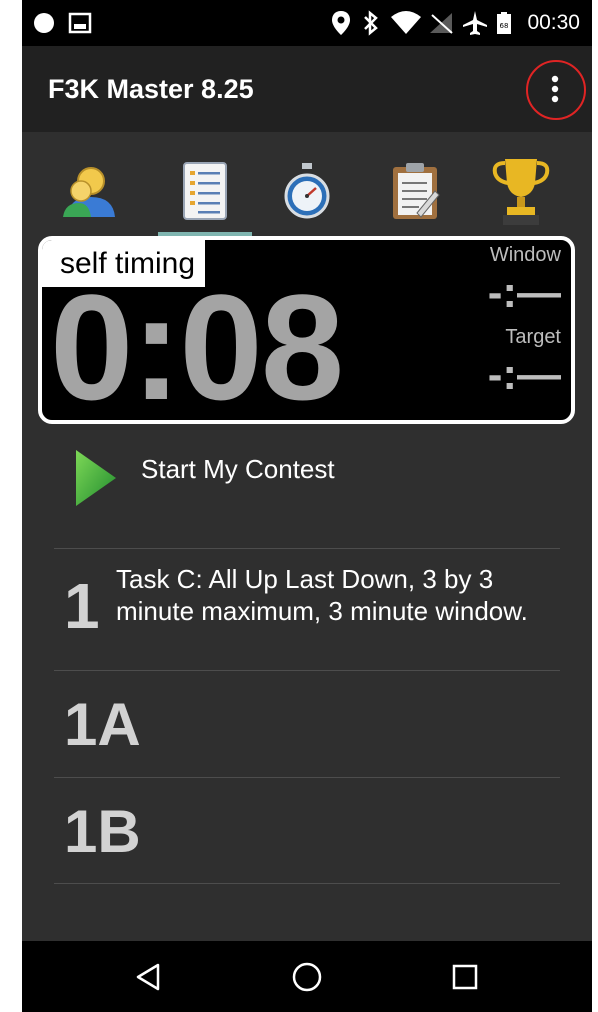 This screenshot has height=1012, width=598. I want to click on tab-scores, so click(415, 191).